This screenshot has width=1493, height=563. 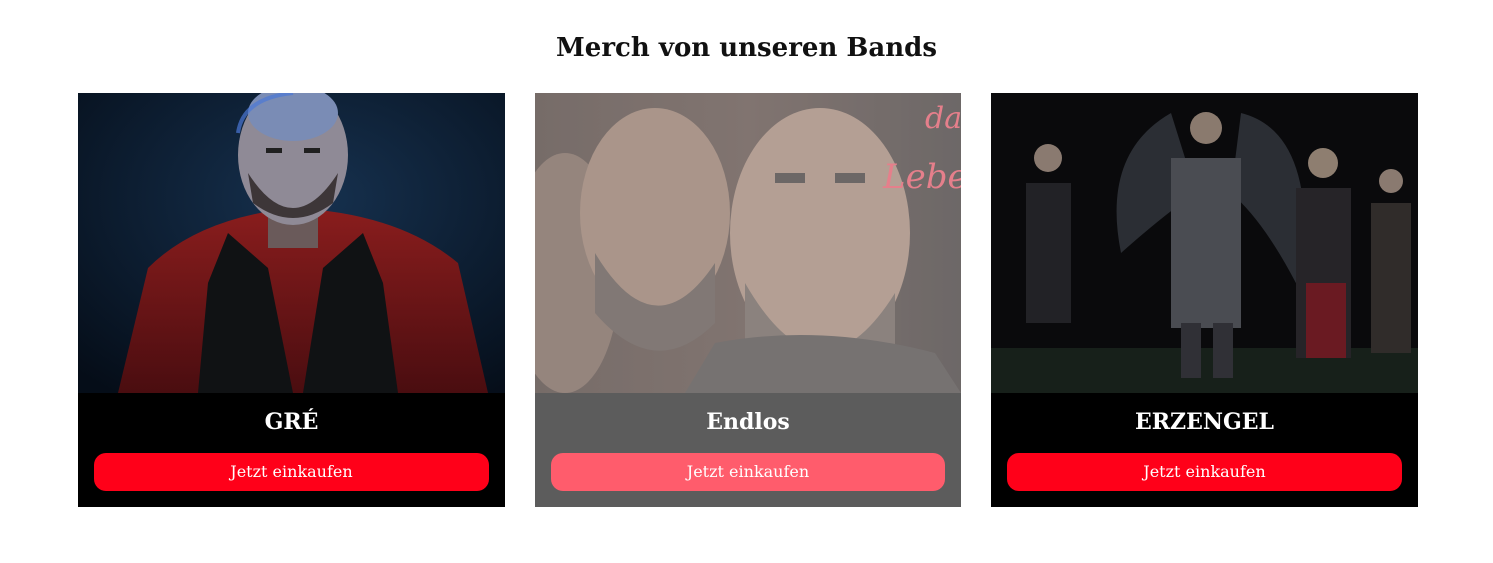 I want to click on band-name: ERZENGEL, so click(x=1204, y=422).